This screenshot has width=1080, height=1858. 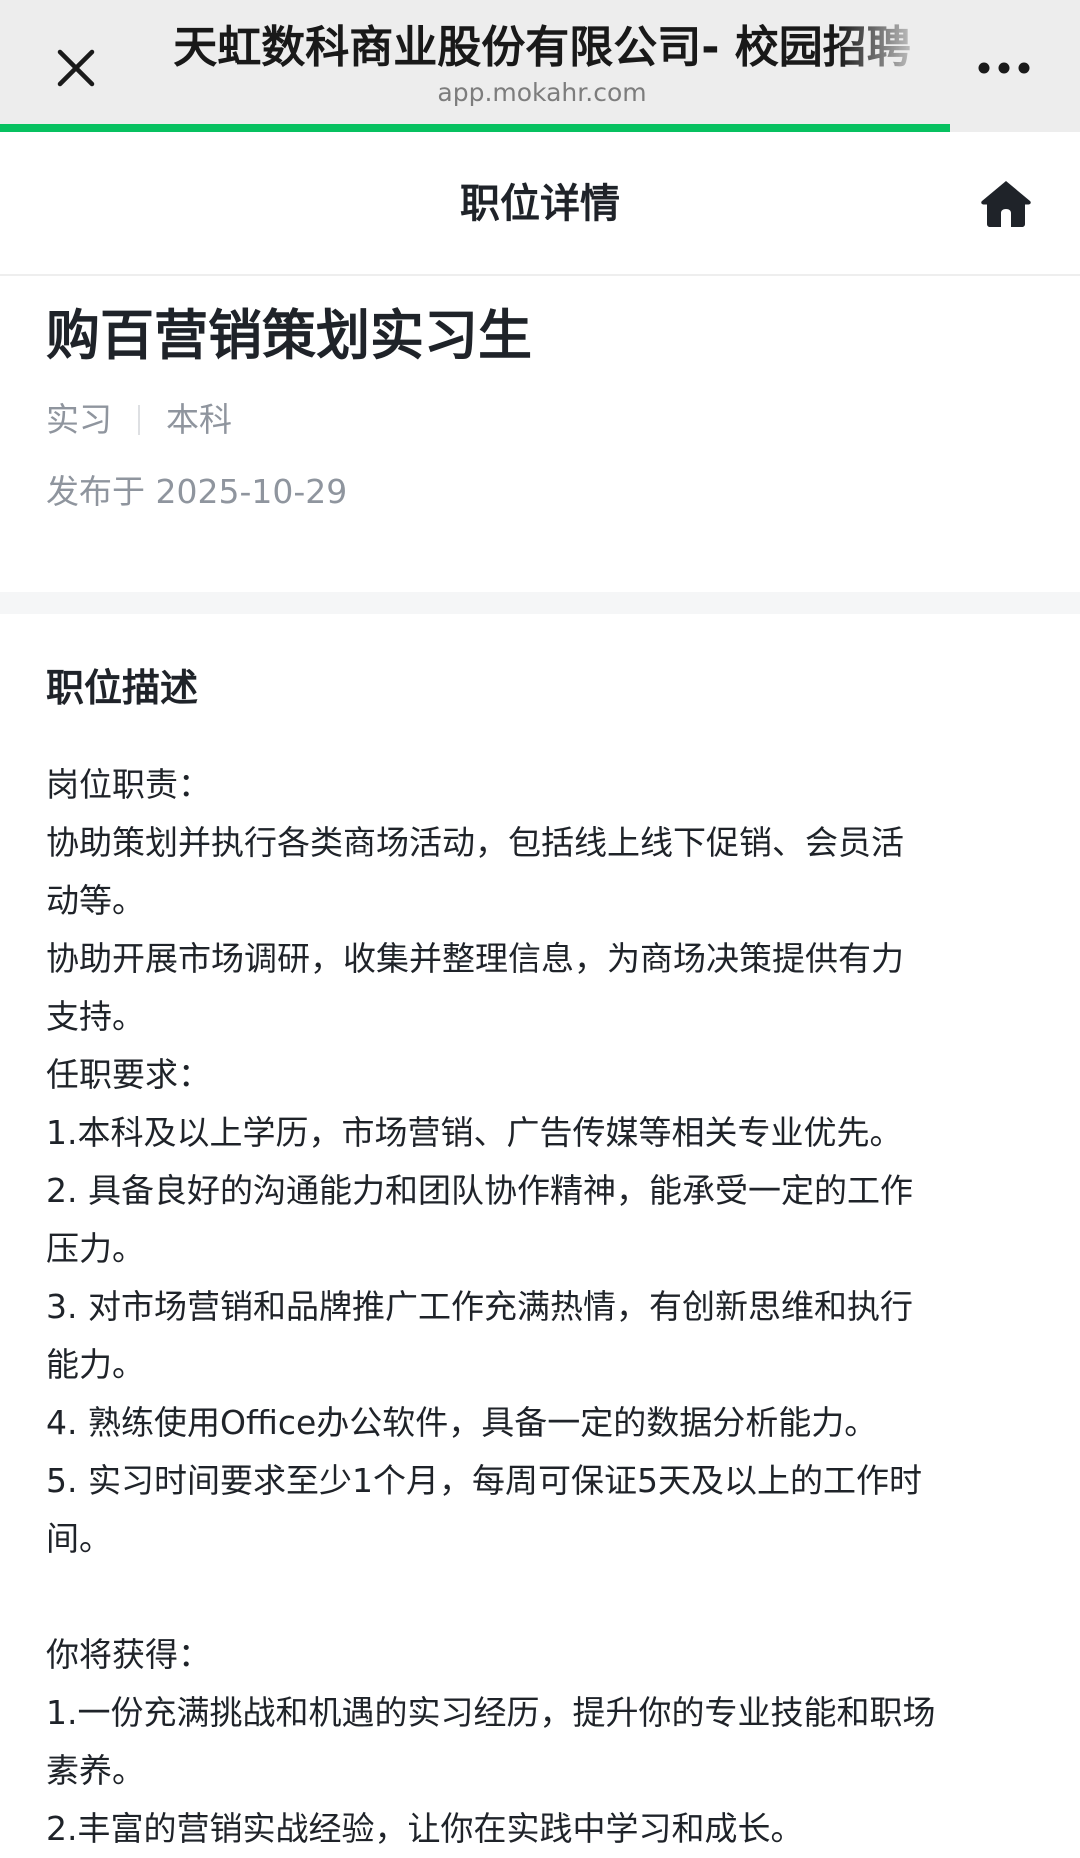 What do you see at coordinates (128, 784) in the screenshot?
I see `description-line: 岗位职责：` at bounding box center [128, 784].